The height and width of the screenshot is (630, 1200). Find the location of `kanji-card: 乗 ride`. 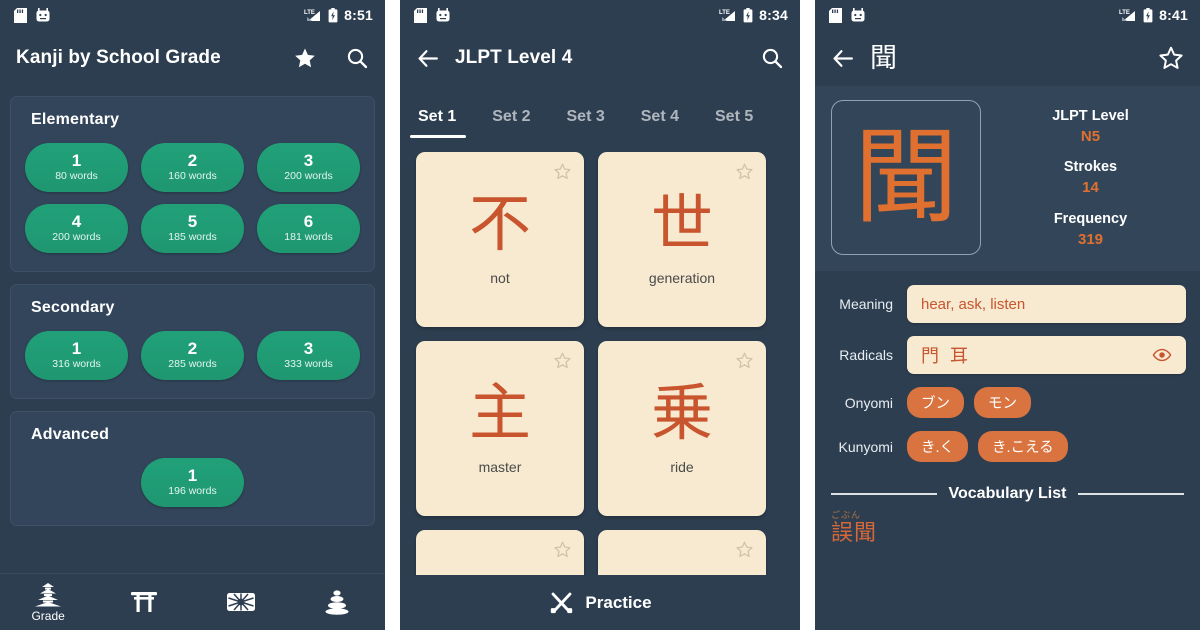

kanji-card: 乗 ride is located at coordinates (682, 428).